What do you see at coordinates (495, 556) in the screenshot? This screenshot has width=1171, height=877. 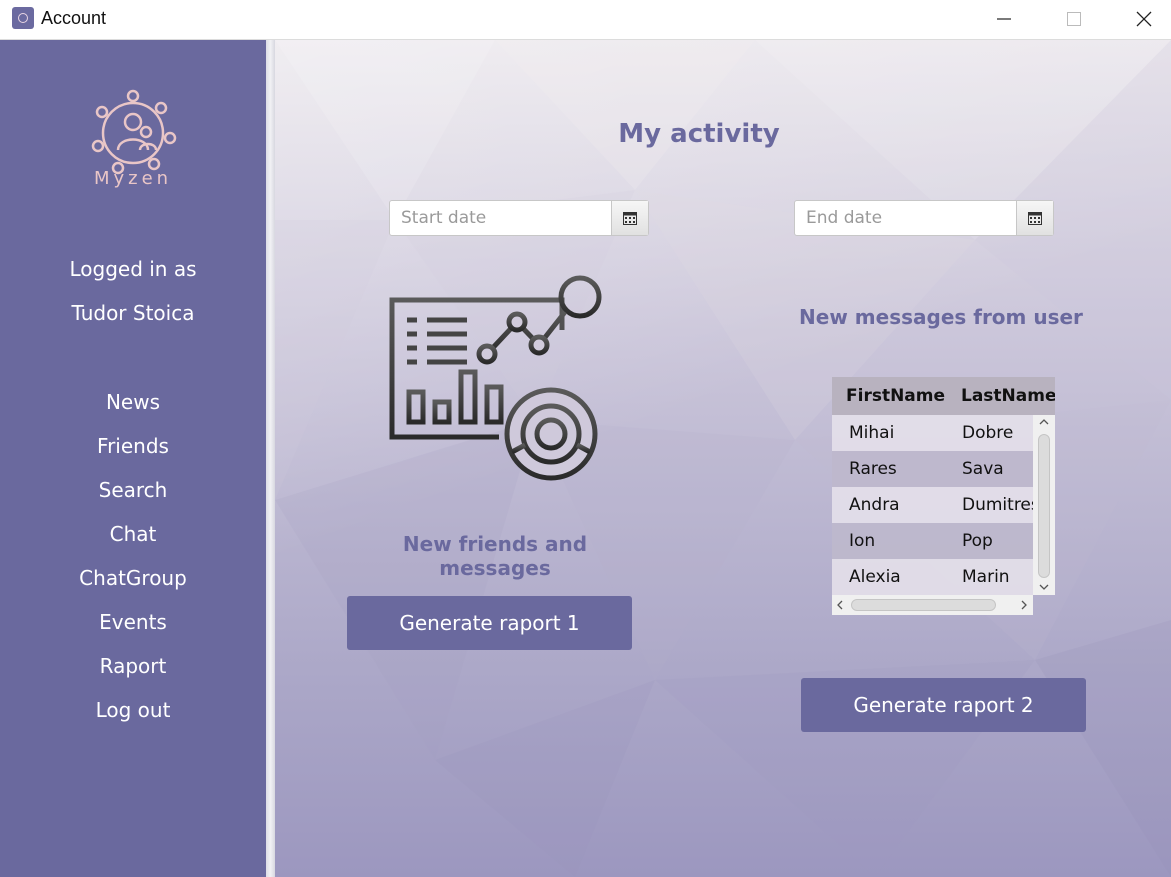 I see `new-friends-messages-label: New friends and messages` at bounding box center [495, 556].